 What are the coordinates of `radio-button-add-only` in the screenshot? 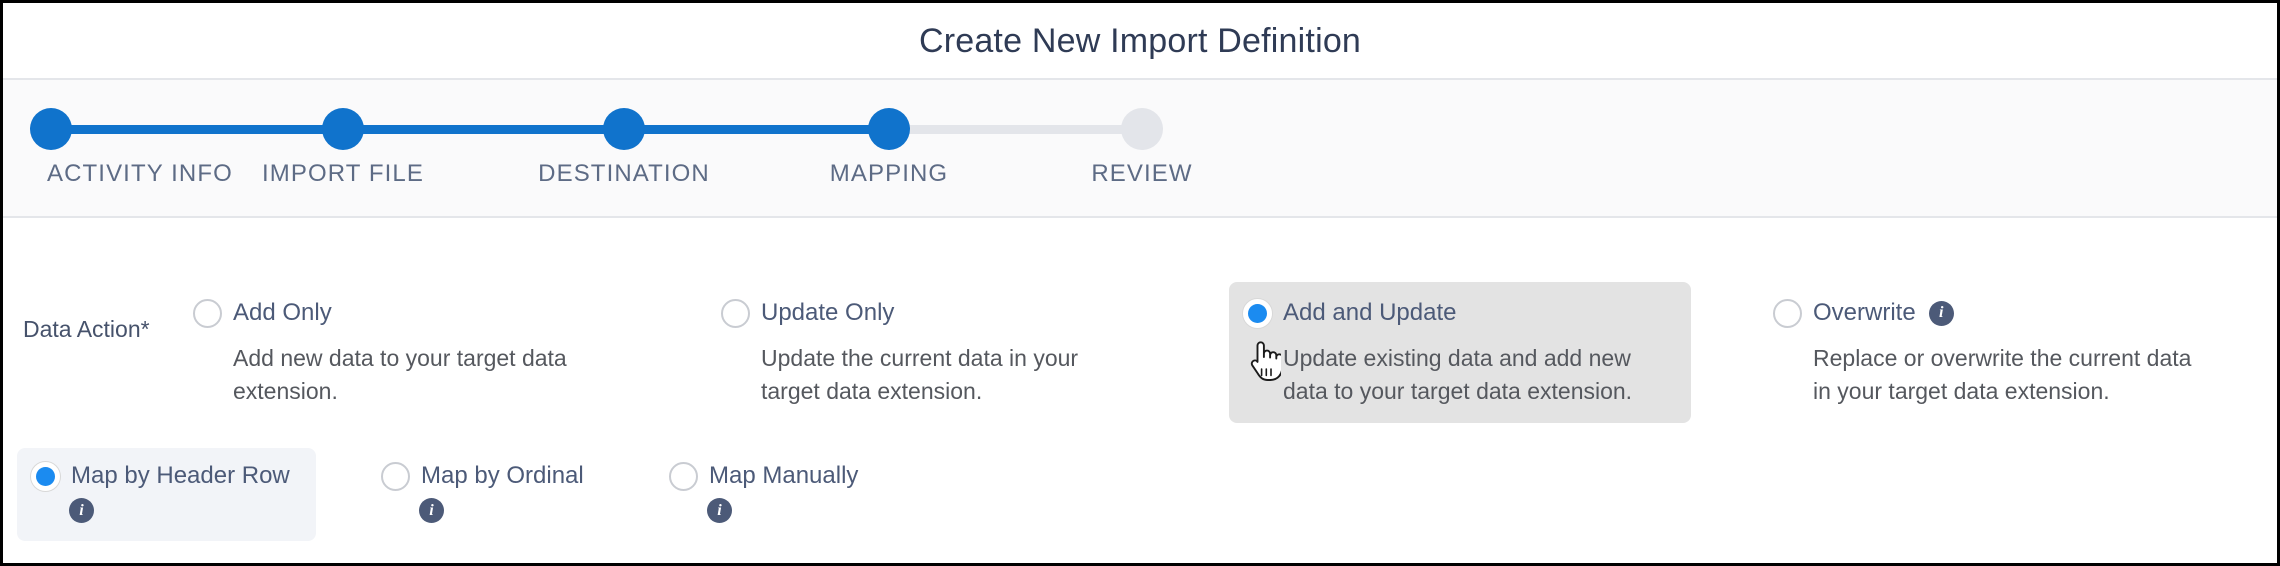 It's located at (207, 313).